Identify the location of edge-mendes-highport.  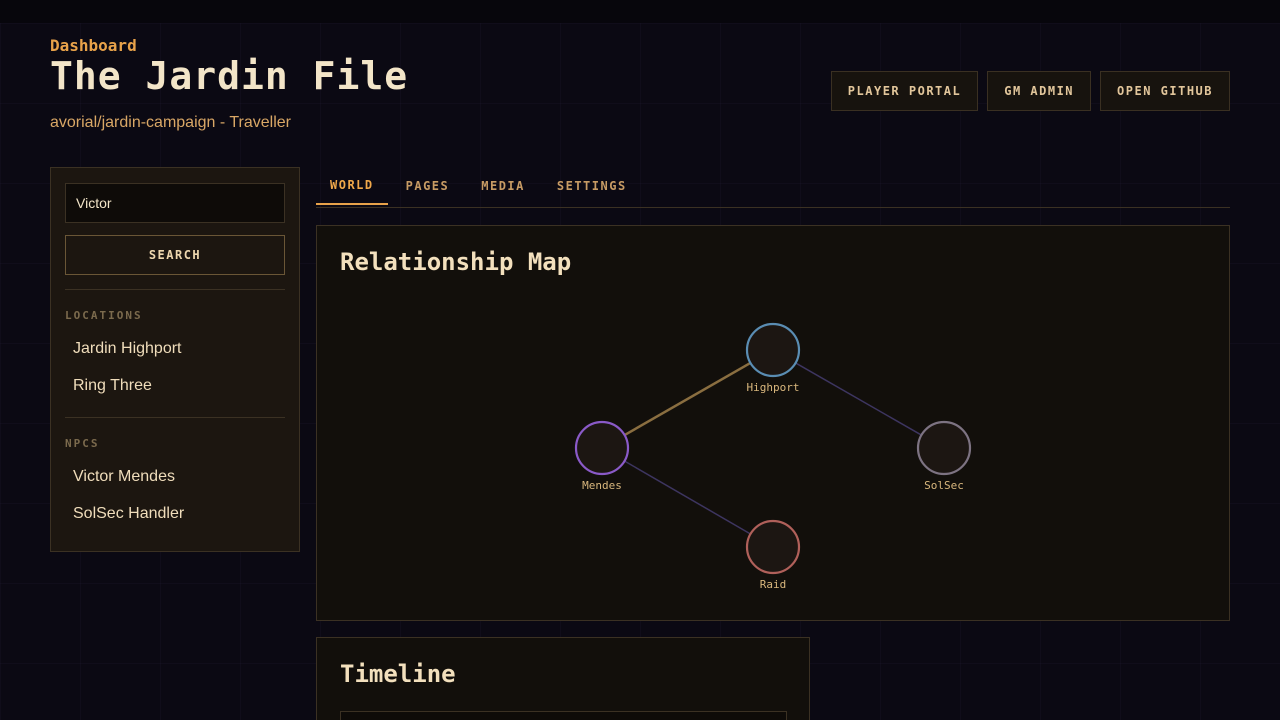
(687, 399).